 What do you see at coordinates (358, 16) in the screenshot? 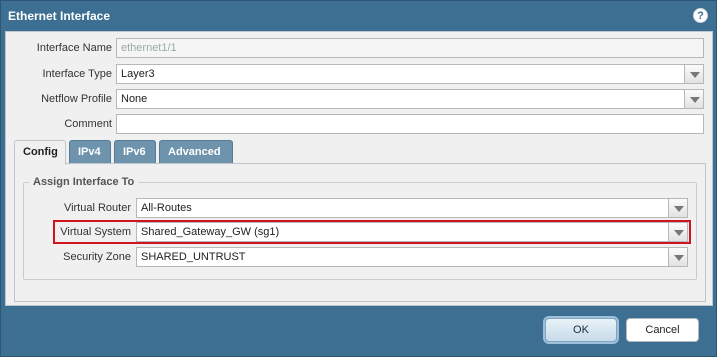
I see `dialog-titlebar: Ethernet Interface ?` at bounding box center [358, 16].